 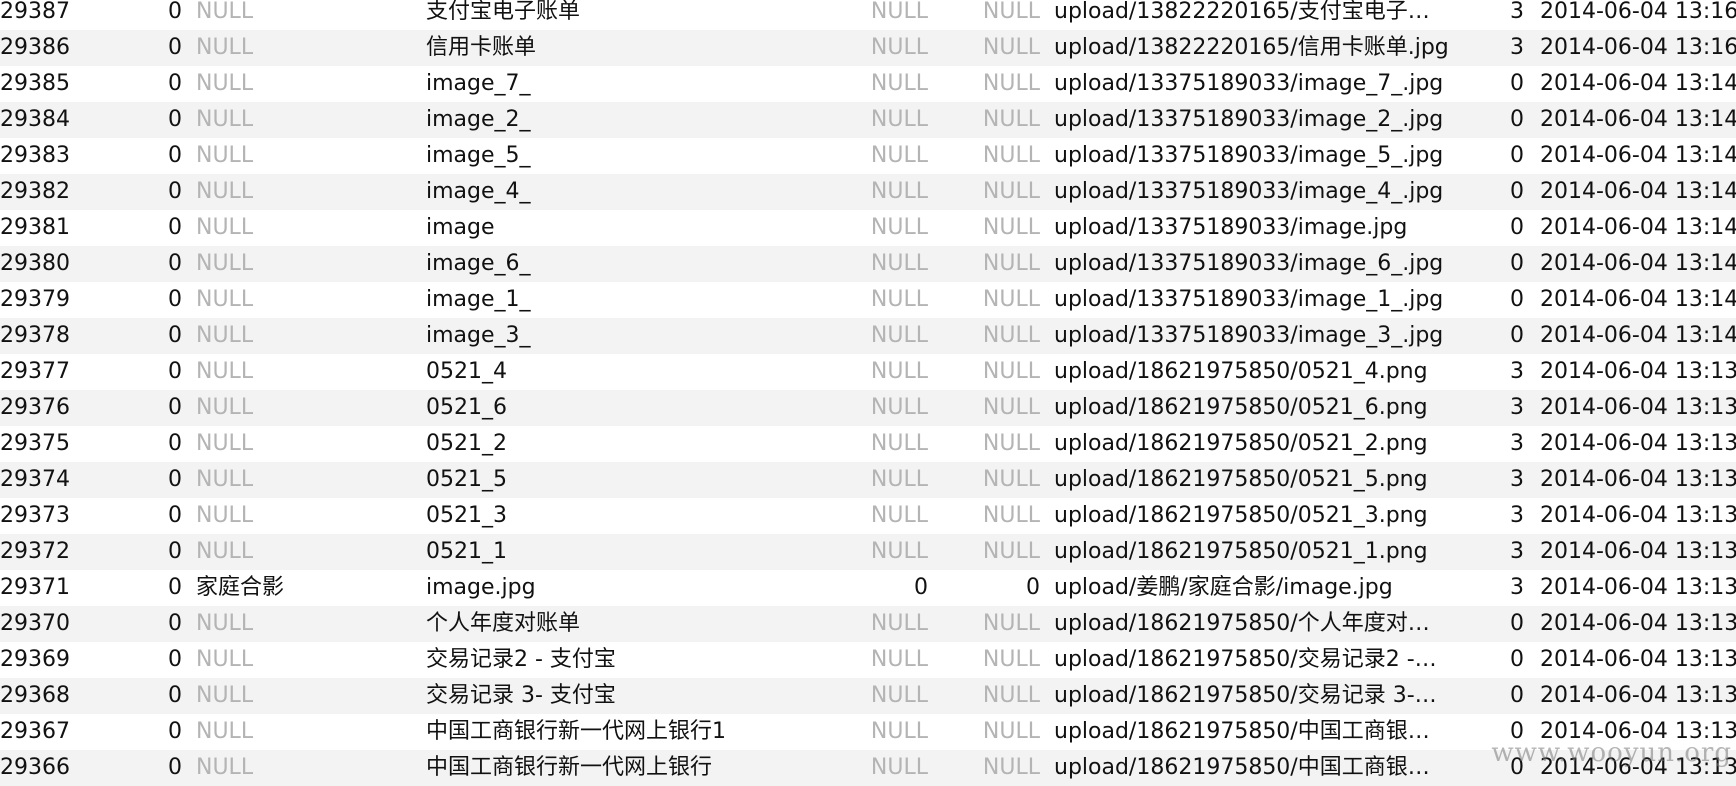 I want to click on cell-album: 家庭合影, so click(x=306, y=588).